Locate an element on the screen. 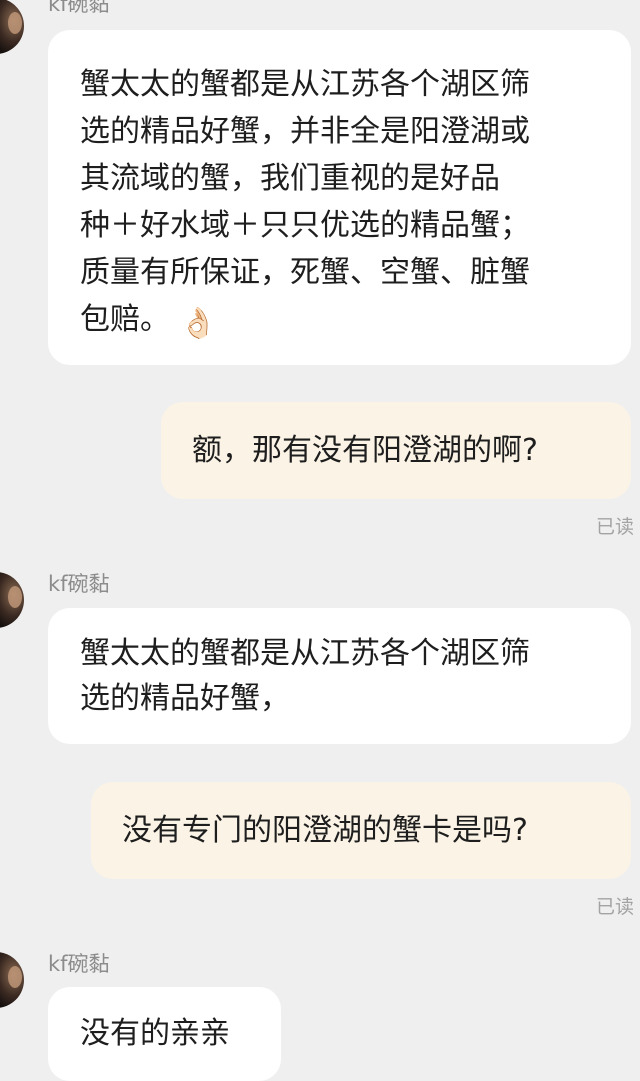 The image size is (640, 1081). incoming-message-bubble: 蟹太太的蟹都是从江苏各个湖区筛 选的精品好蟹， is located at coordinates (339, 676).